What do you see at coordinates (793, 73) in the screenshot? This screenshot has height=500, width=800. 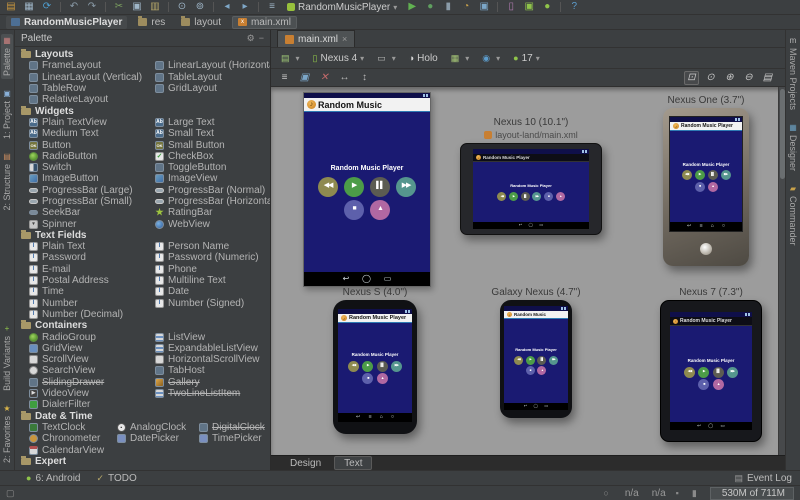 I see `tool-window-button: m Maven Projects` at bounding box center [793, 73].